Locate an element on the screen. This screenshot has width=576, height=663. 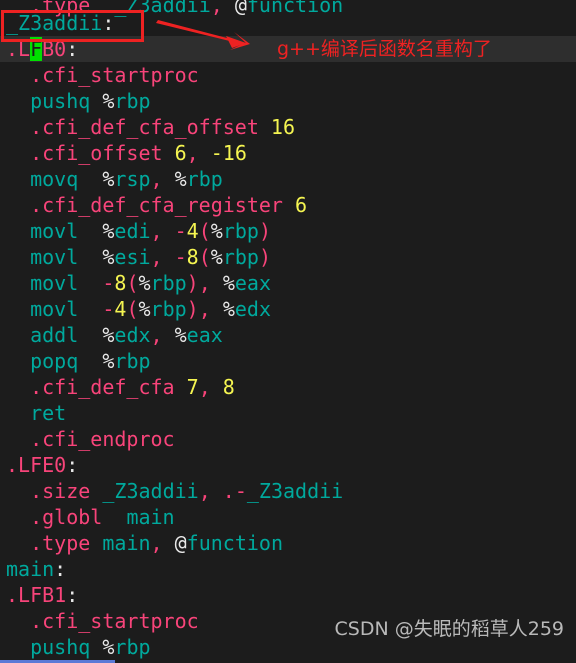
line-pushq-rbp-0: pushq %rbp is located at coordinates (288, 101).